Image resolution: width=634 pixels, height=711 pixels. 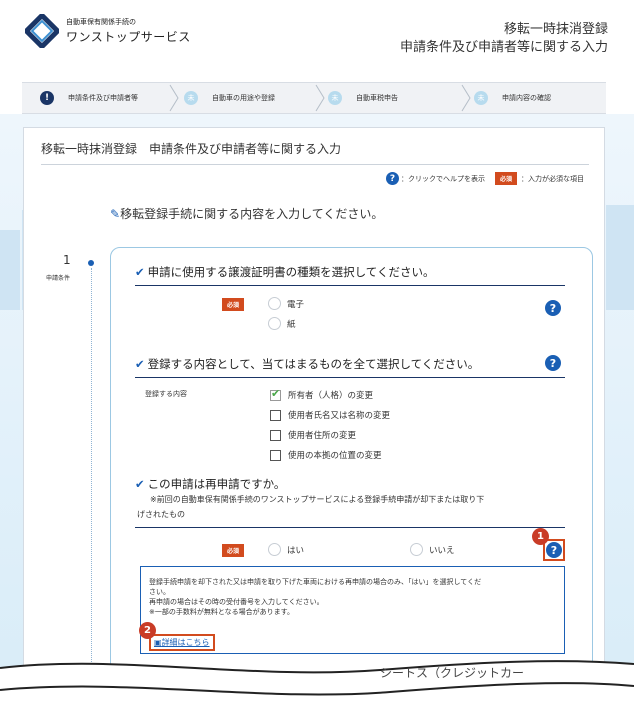 I want to click on q1-underline, so click(x=350, y=285).